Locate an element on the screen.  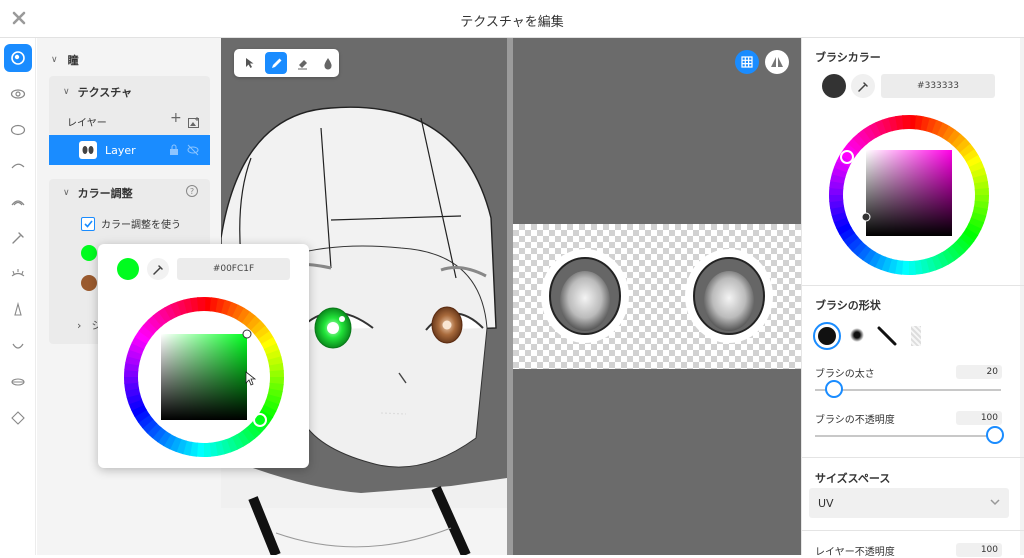
eye-texture is located at coordinates (657, 296).